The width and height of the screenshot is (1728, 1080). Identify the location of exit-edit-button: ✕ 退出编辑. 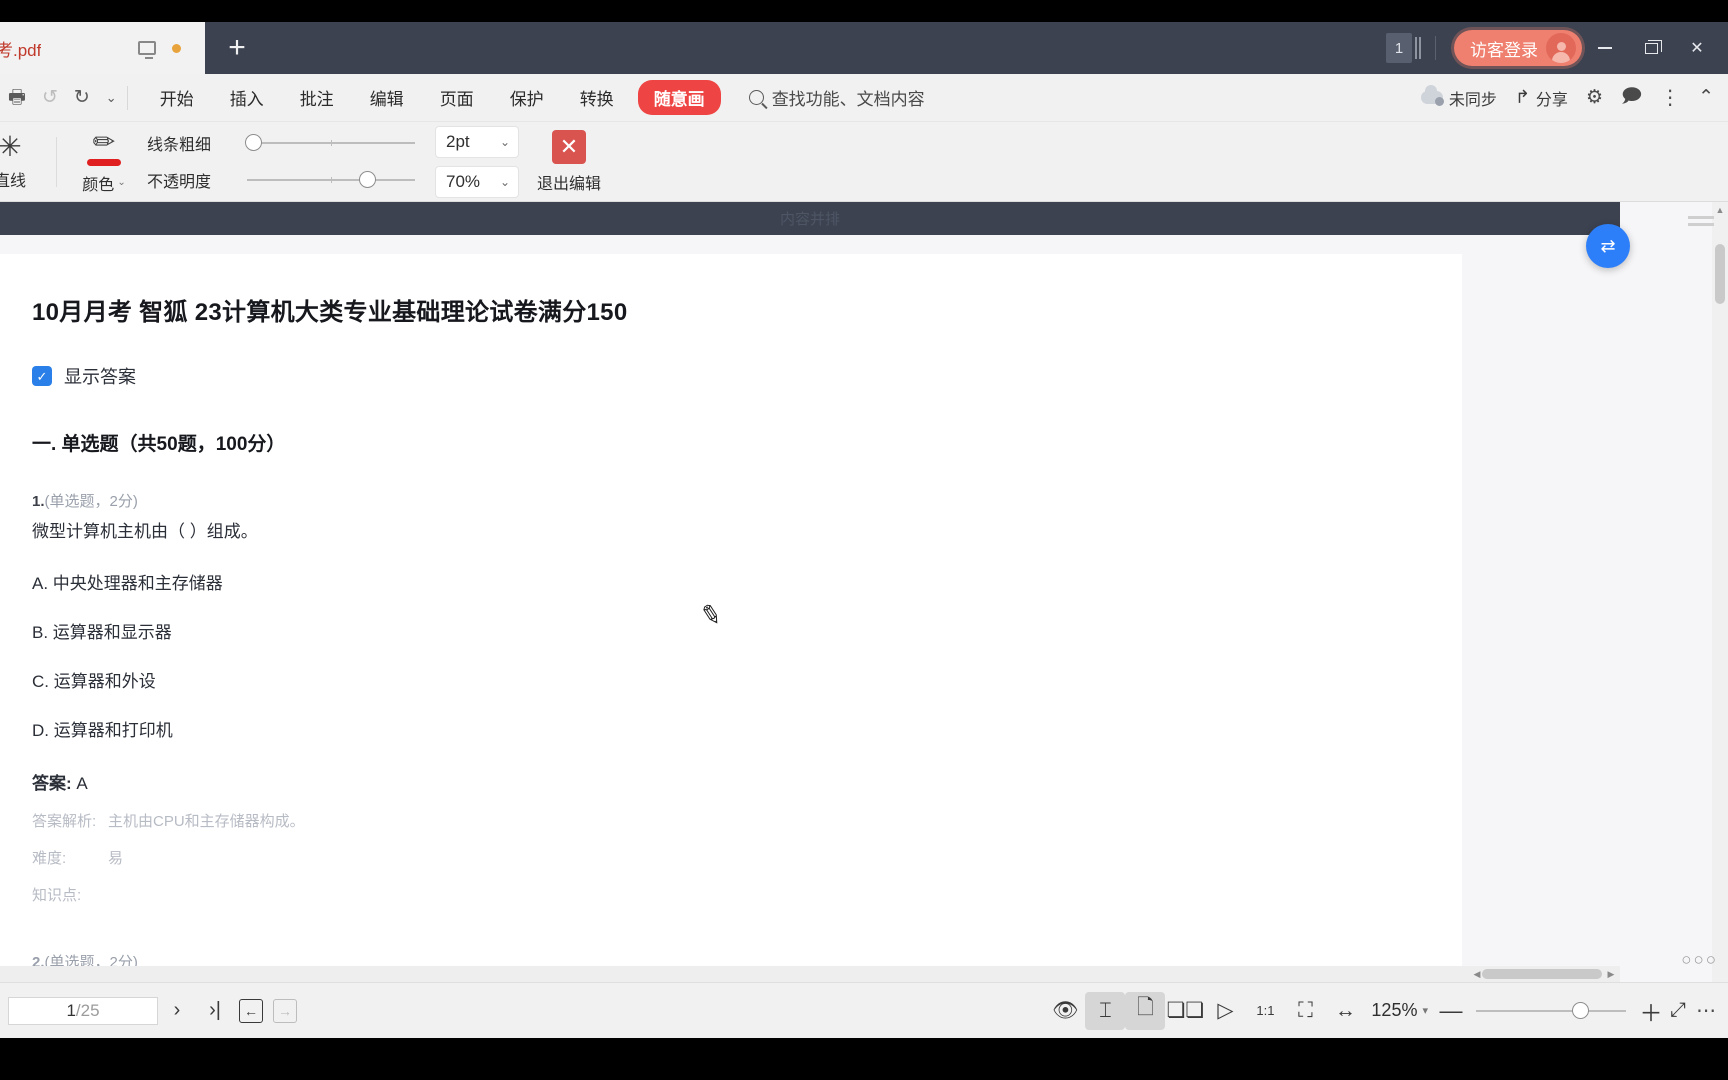
(569, 161).